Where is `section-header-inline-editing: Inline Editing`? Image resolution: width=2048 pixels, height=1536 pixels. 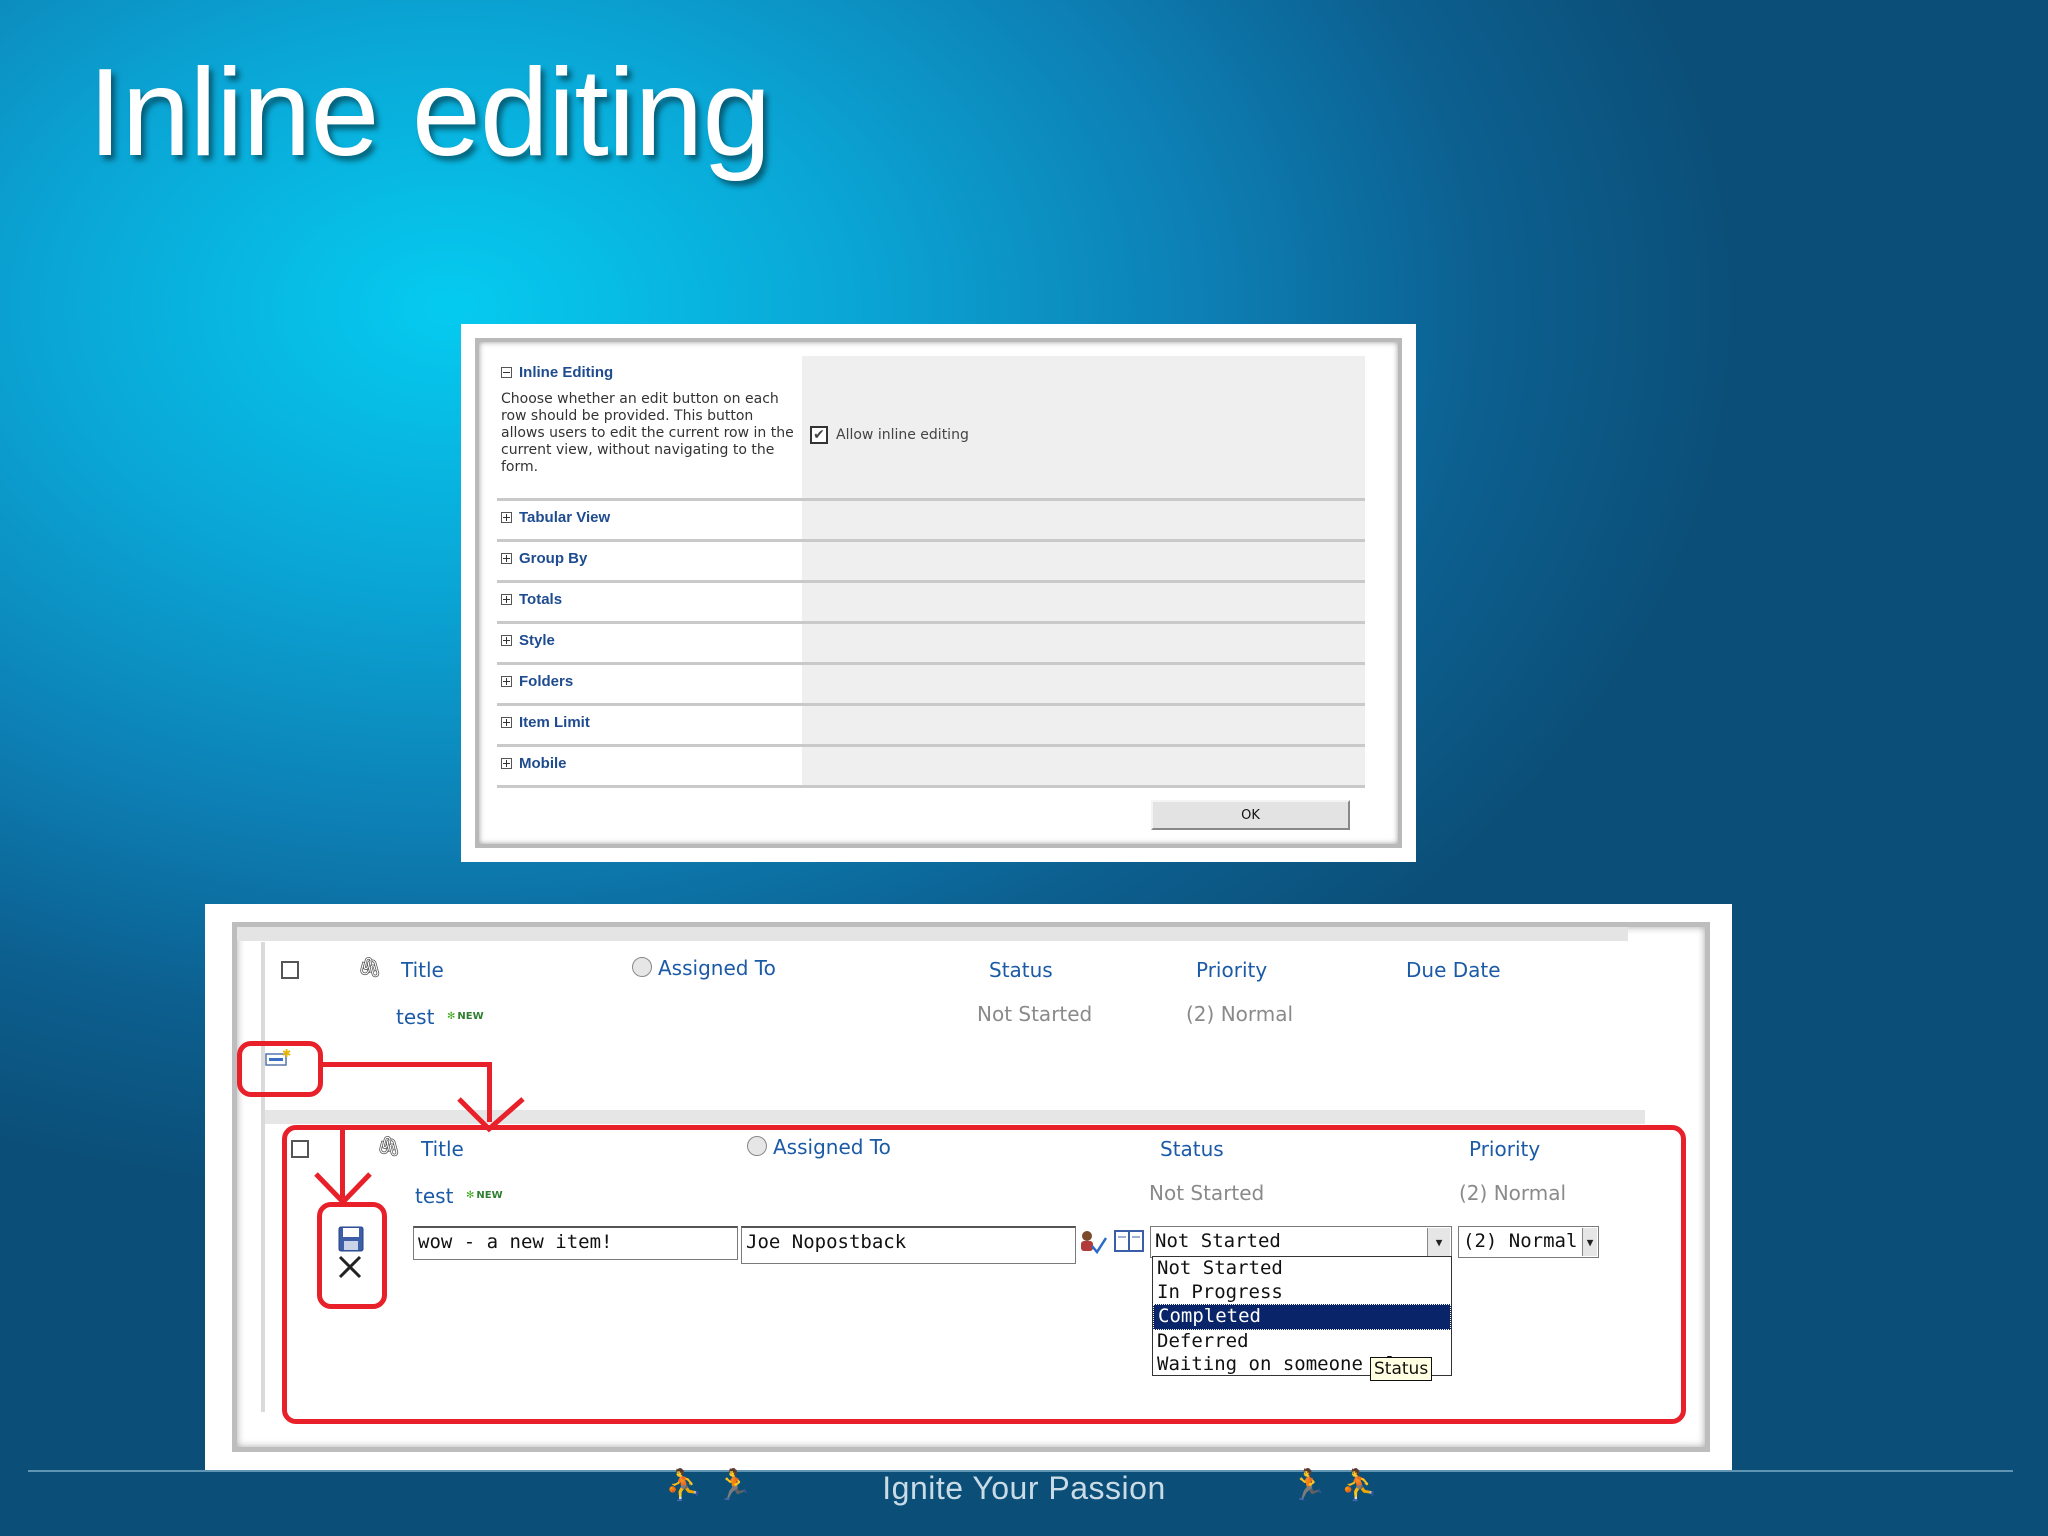
section-header-inline-editing: Inline Editing is located at coordinates (649, 372).